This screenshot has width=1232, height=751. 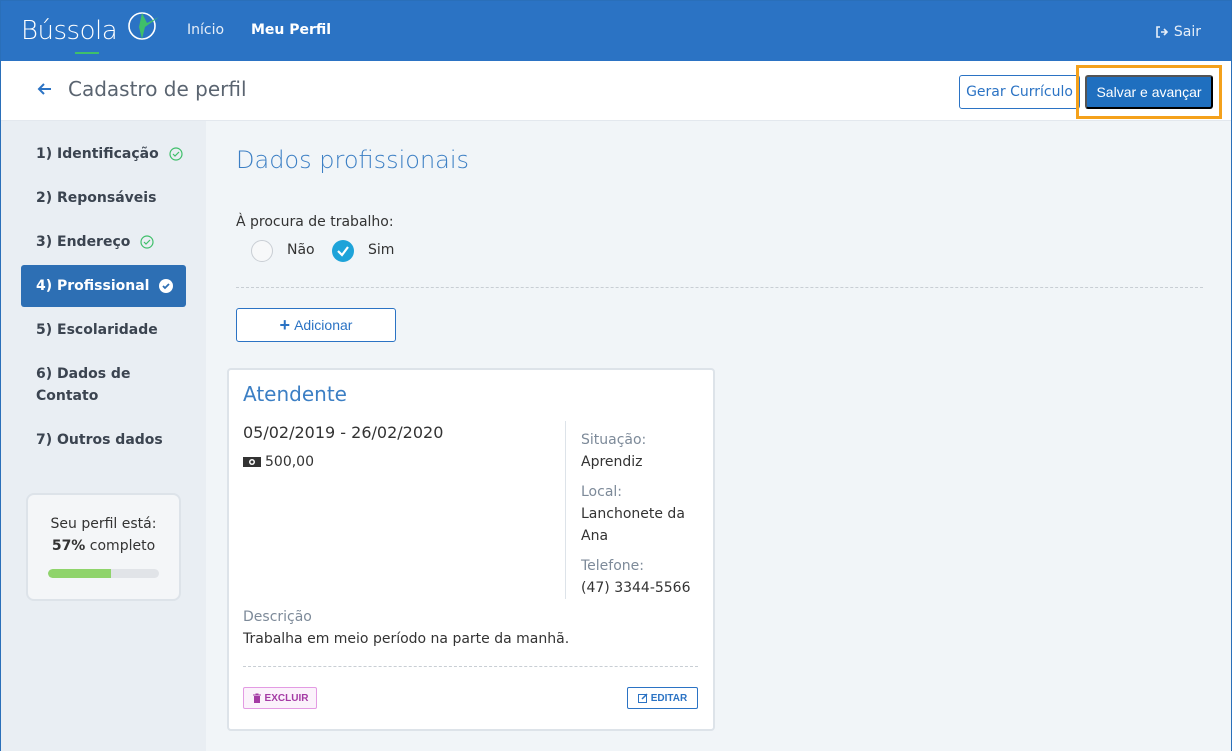 What do you see at coordinates (103, 524) in the screenshot?
I see `progress-caption: Seu perfil está:` at bounding box center [103, 524].